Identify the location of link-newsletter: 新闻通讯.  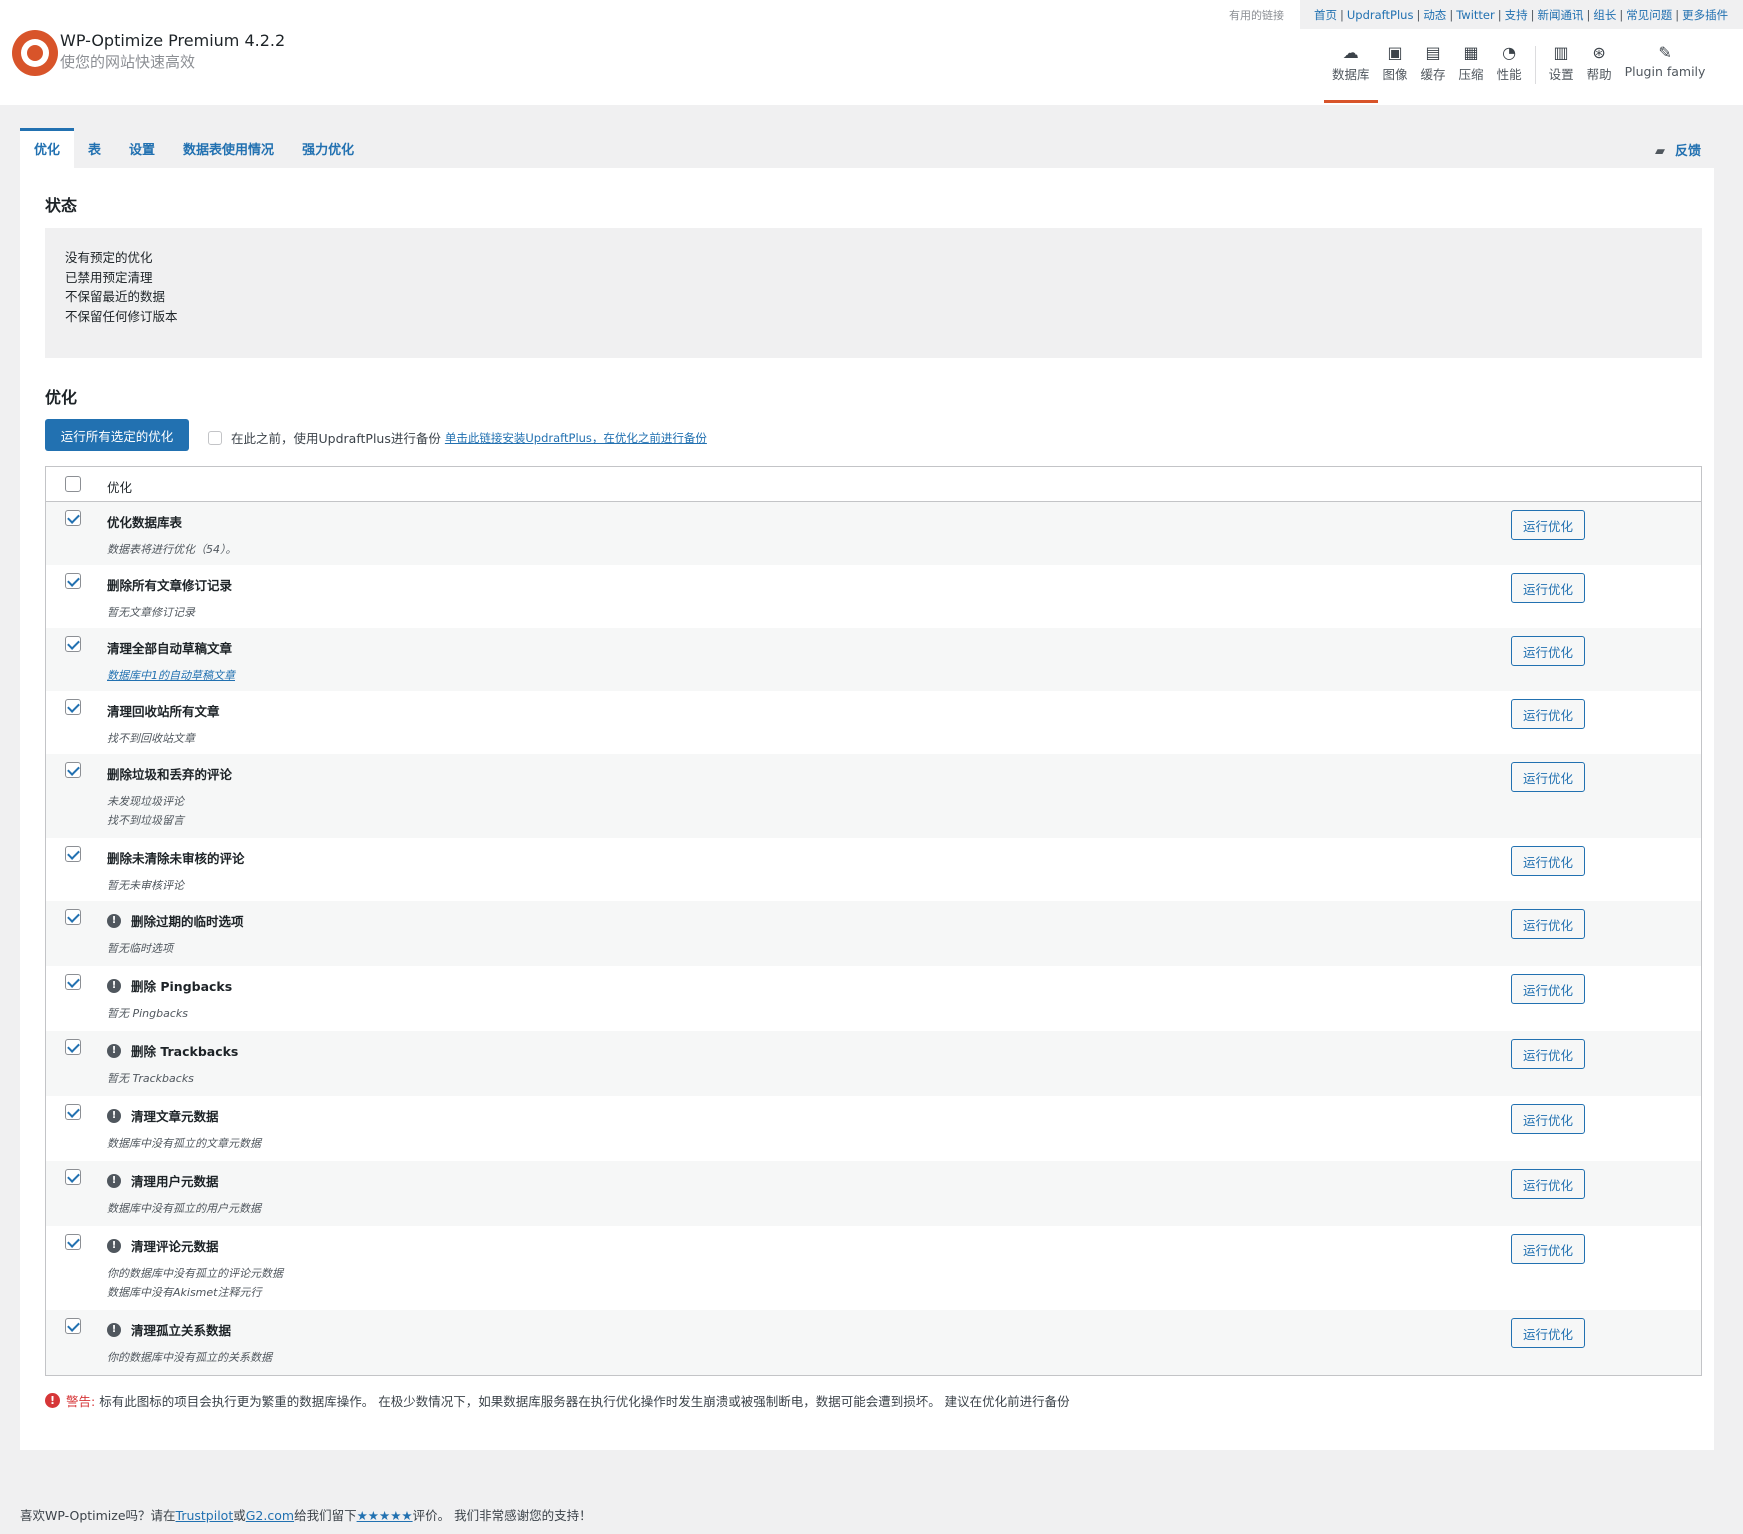
(1560, 15).